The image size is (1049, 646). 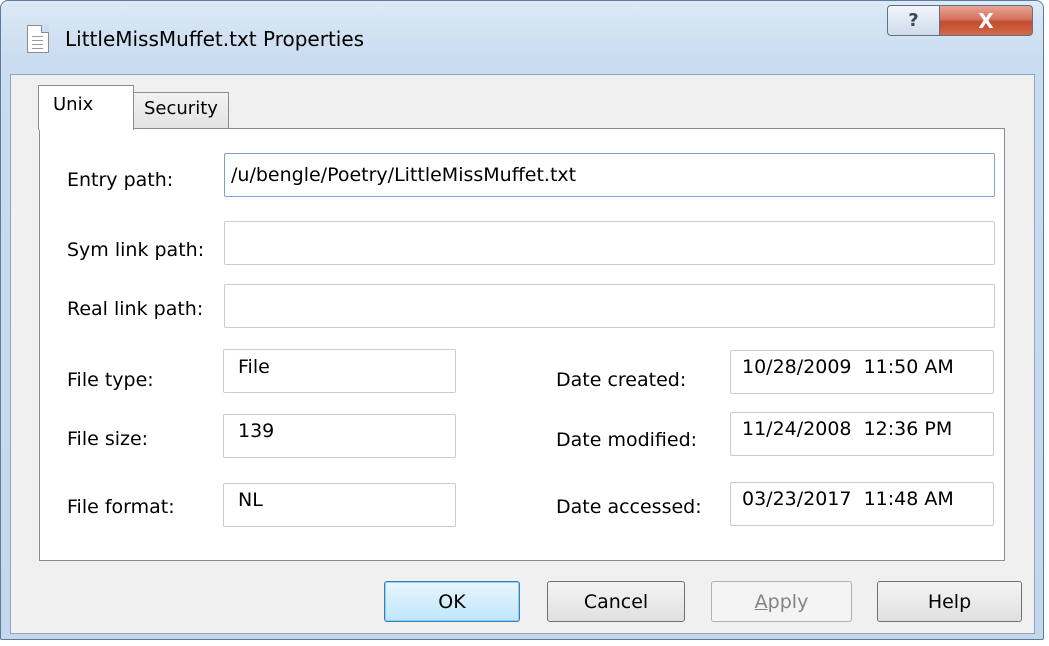 I want to click on tab-security: Security, so click(x=180, y=110).